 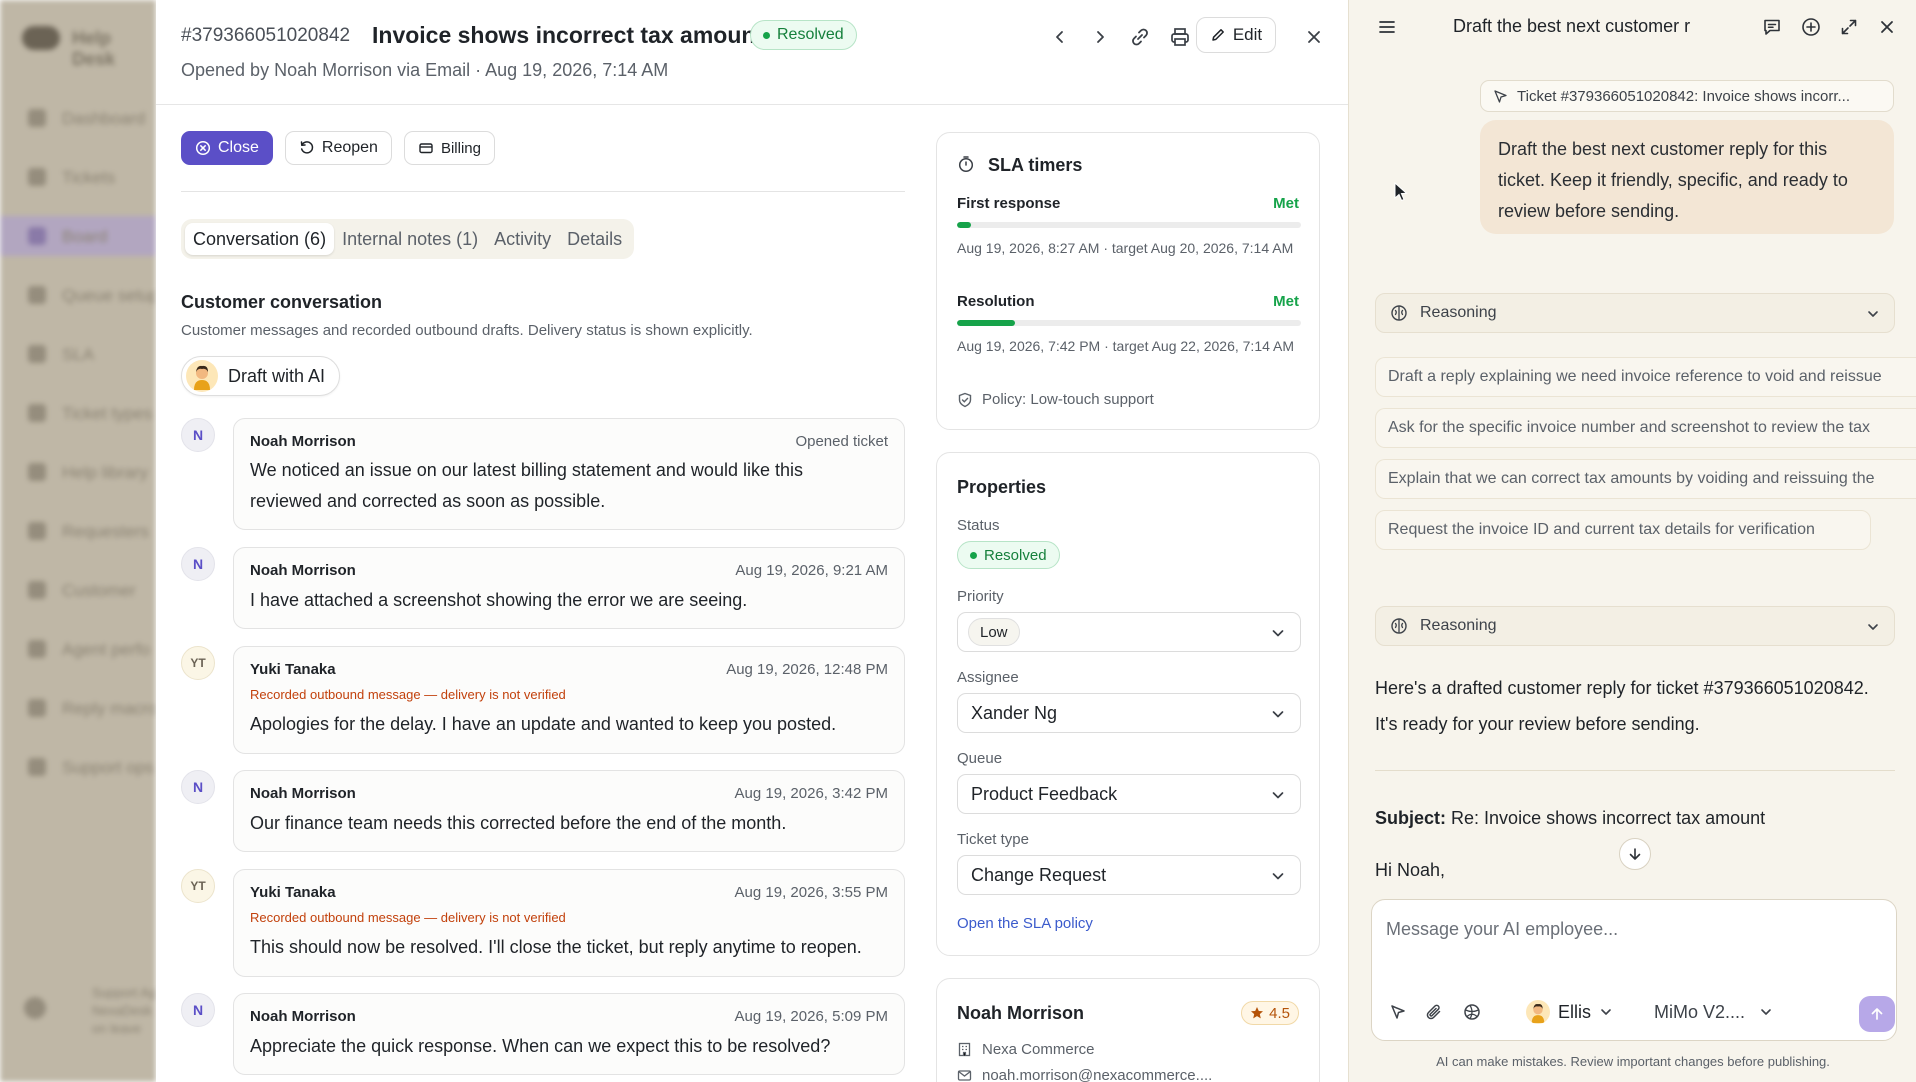 What do you see at coordinates (227, 148) in the screenshot?
I see `close-button: Close` at bounding box center [227, 148].